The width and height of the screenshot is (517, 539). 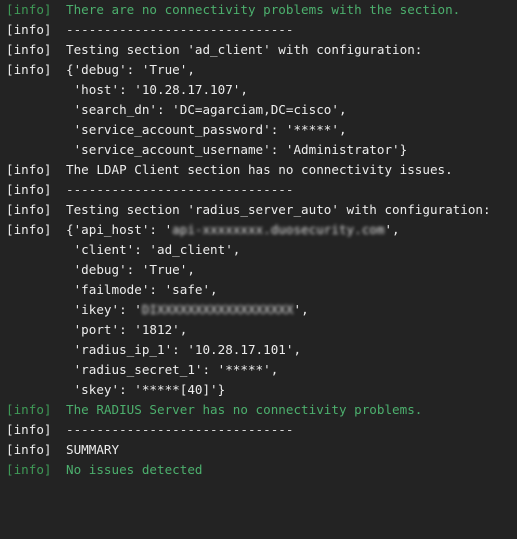 I want to click on log-message: 'debug': 'True',, so click(x=130, y=269).